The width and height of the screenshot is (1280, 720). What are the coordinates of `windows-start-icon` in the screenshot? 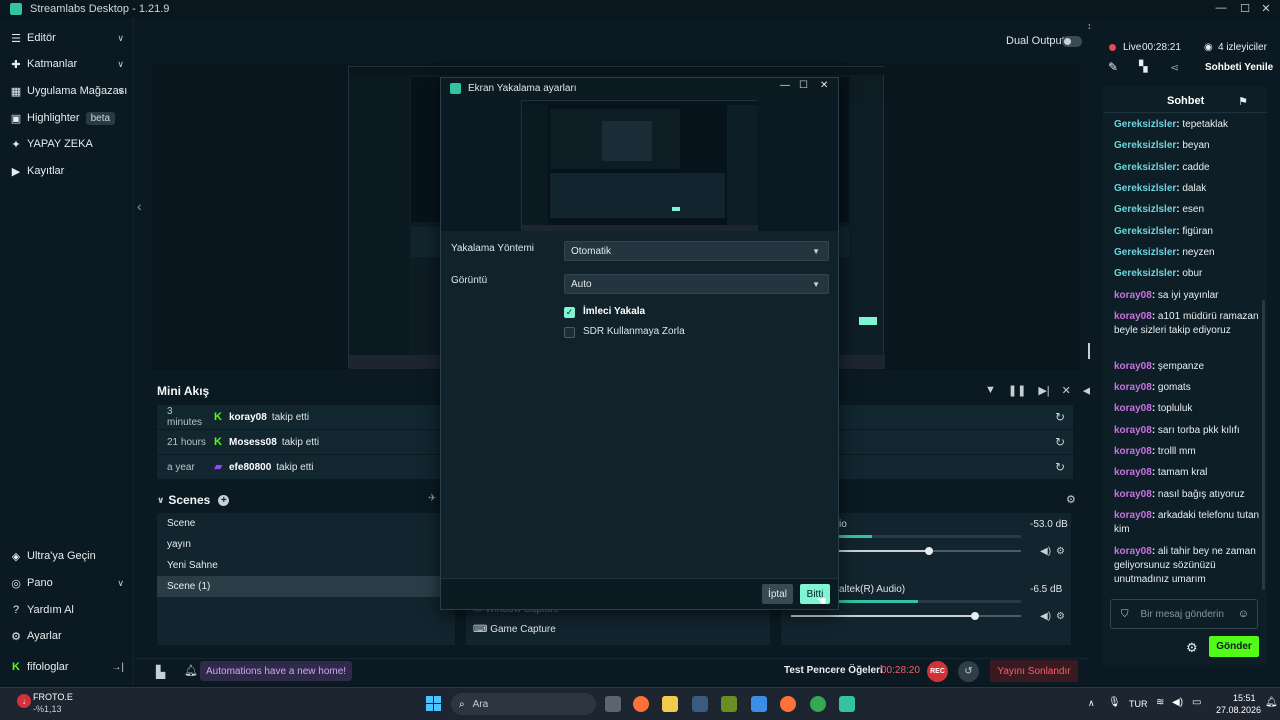 It's located at (433, 703).